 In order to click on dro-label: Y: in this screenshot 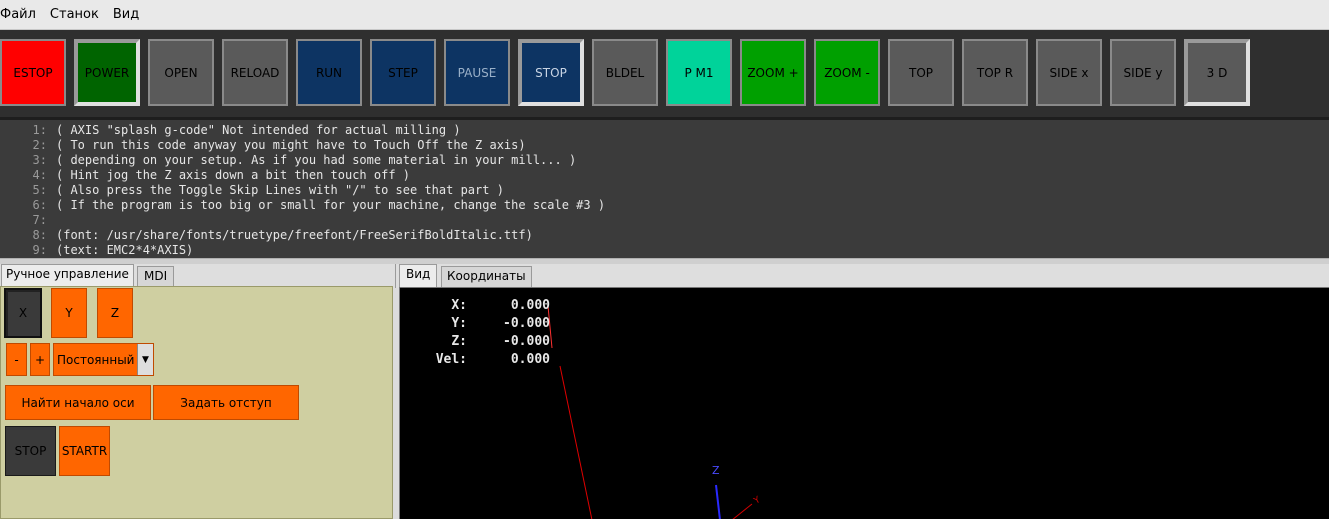, I will do `click(459, 323)`.